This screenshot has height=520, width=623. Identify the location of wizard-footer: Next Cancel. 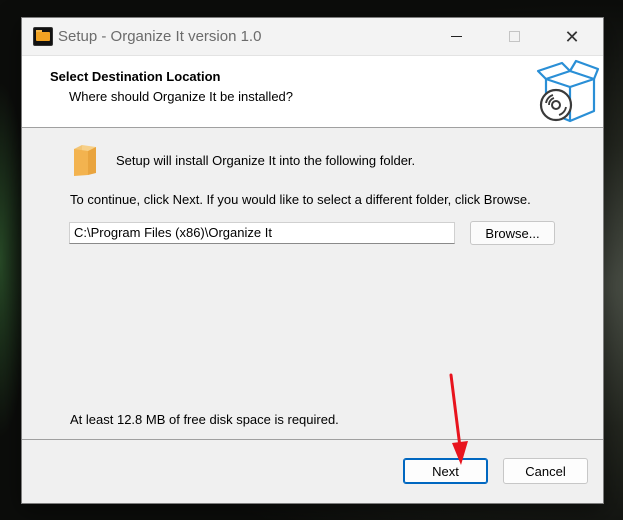
(312, 471).